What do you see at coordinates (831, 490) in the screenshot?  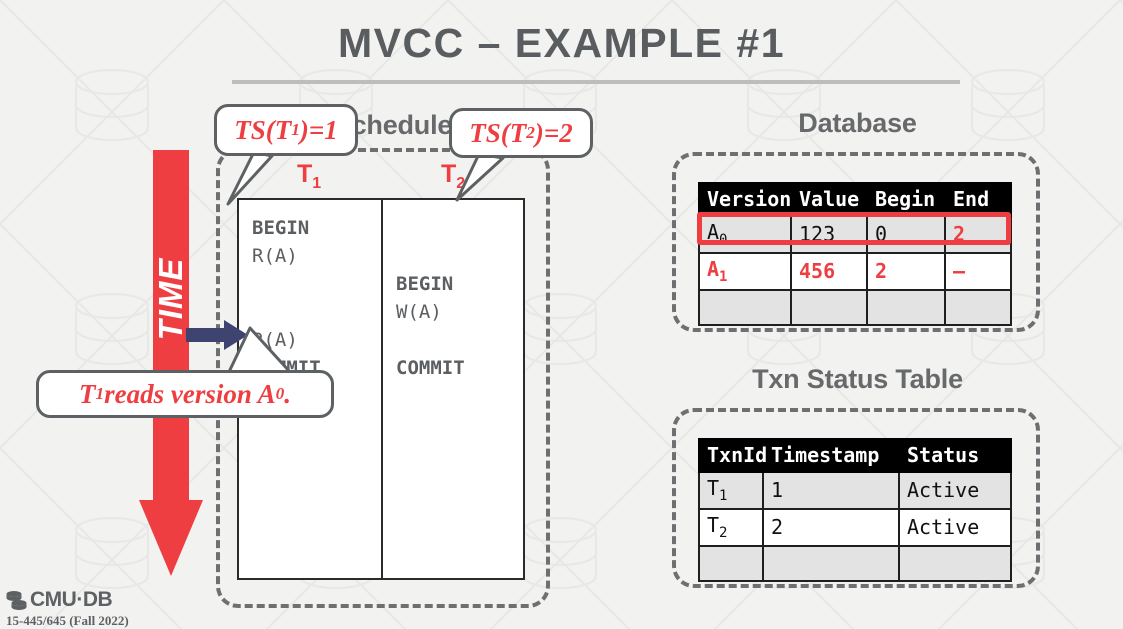 I see `cell-timestamp: 1` at bounding box center [831, 490].